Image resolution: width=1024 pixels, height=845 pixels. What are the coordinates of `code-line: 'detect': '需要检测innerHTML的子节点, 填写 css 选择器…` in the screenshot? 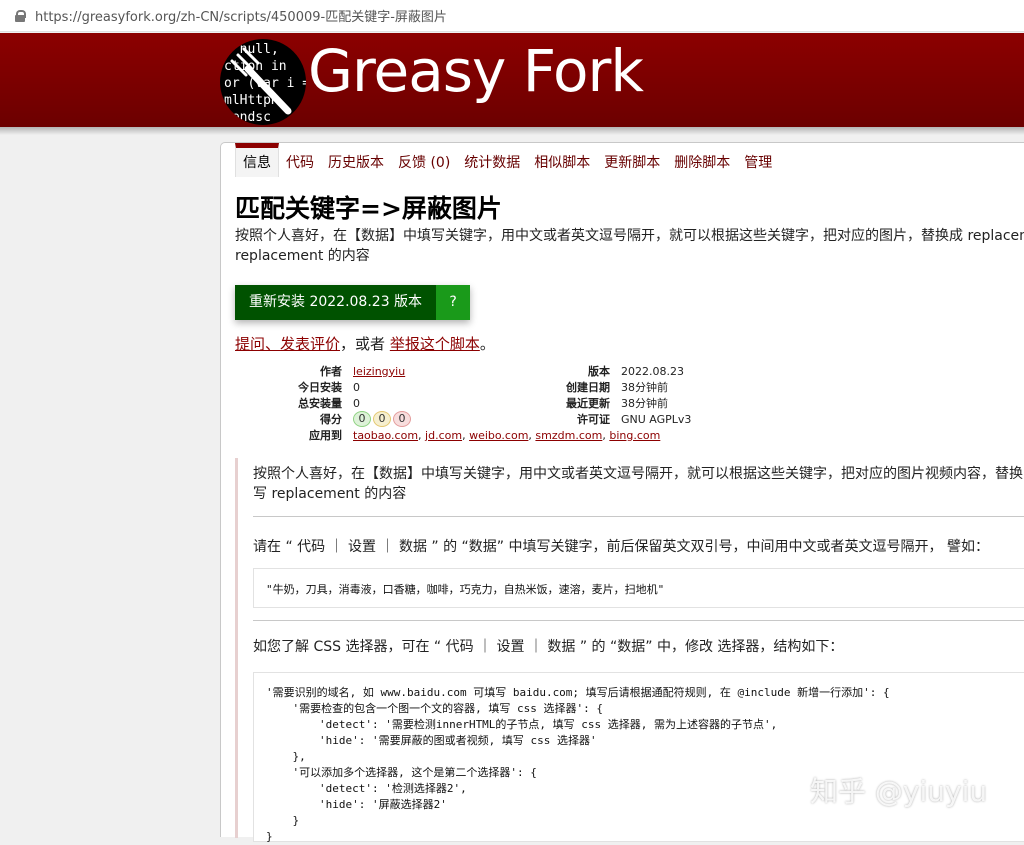 It's located at (522, 724).